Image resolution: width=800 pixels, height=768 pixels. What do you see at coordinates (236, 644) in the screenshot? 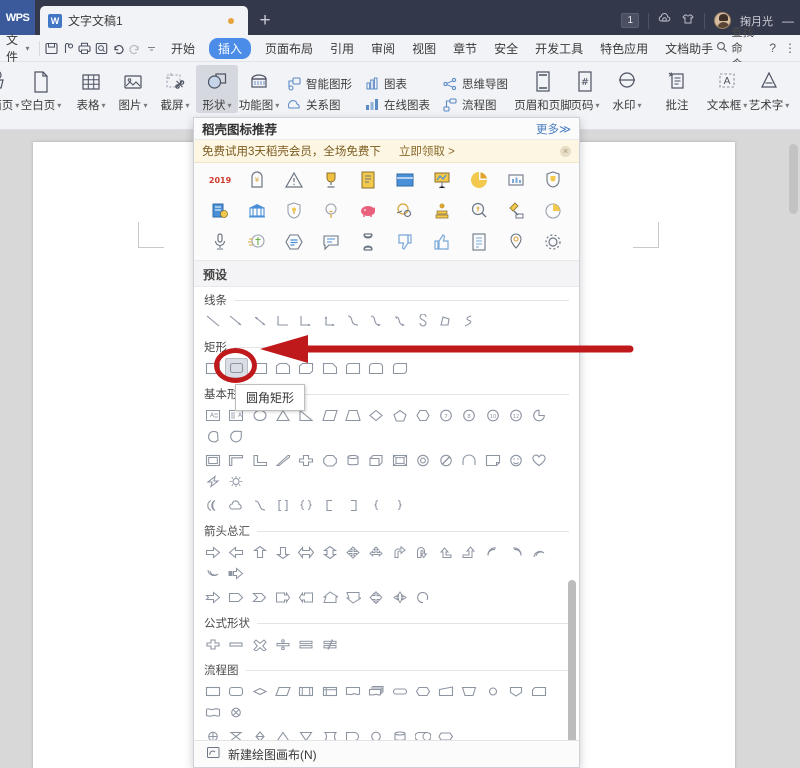
I see `shape-minus` at bounding box center [236, 644].